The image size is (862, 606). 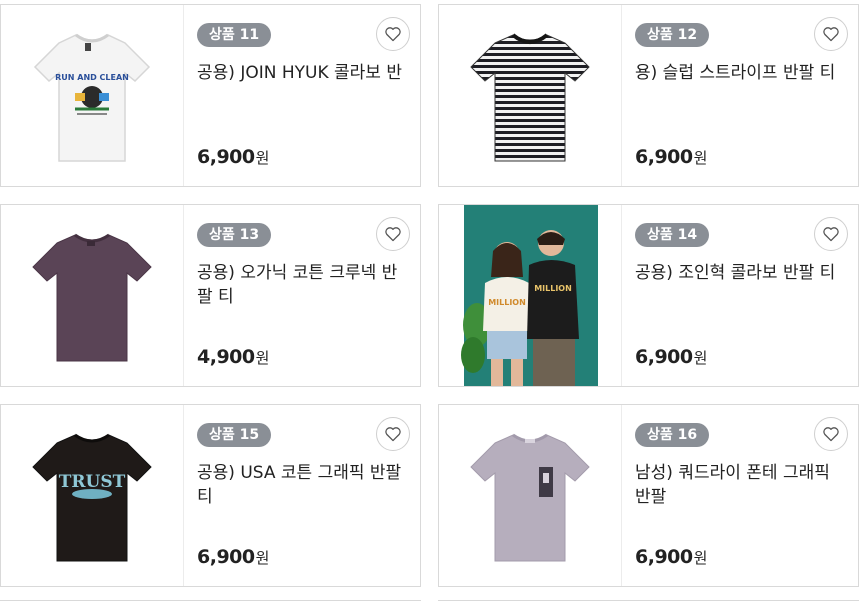 What do you see at coordinates (530, 295) in the screenshot?
I see `product-image: MILLION MILLION` at bounding box center [530, 295].